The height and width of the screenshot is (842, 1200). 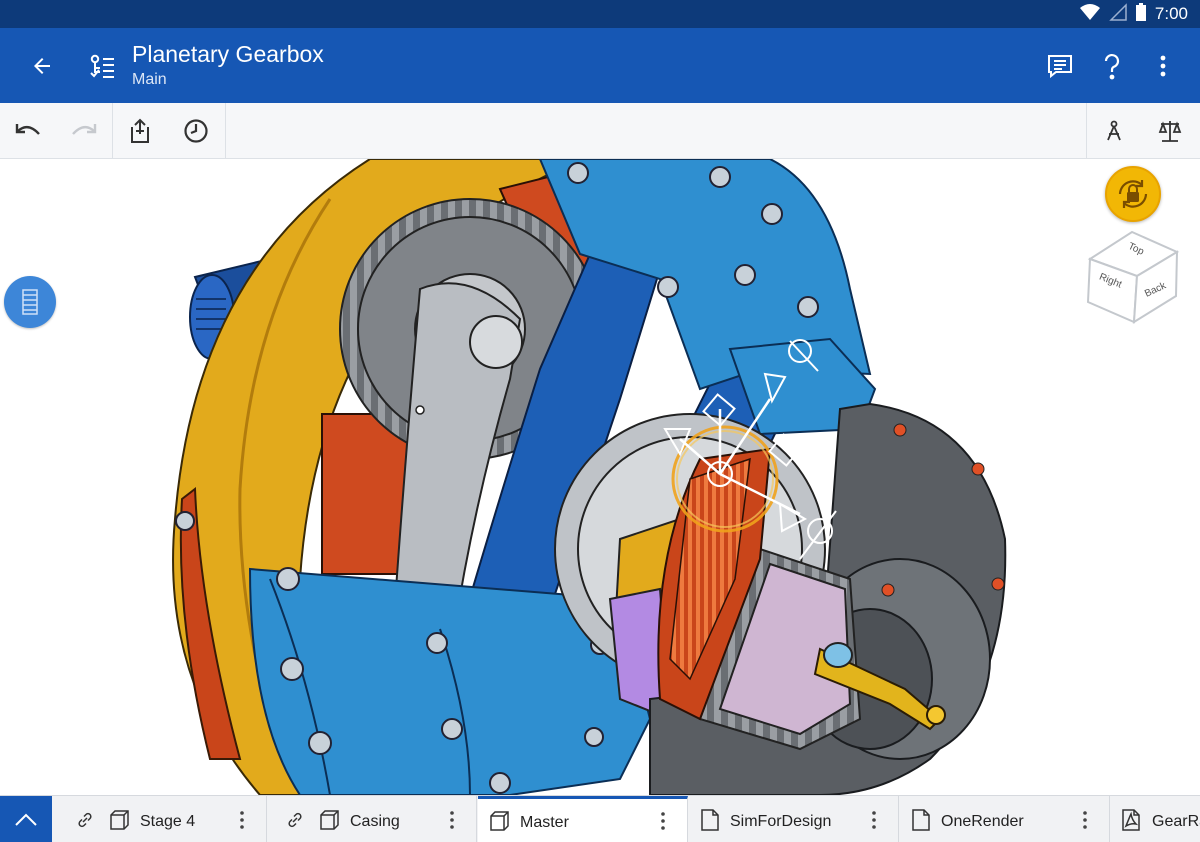 What do you see at coordinates (228, 54) in the screenshot?
I see `document-title: Planetary Gearbox` at bounding box center [228, 54].